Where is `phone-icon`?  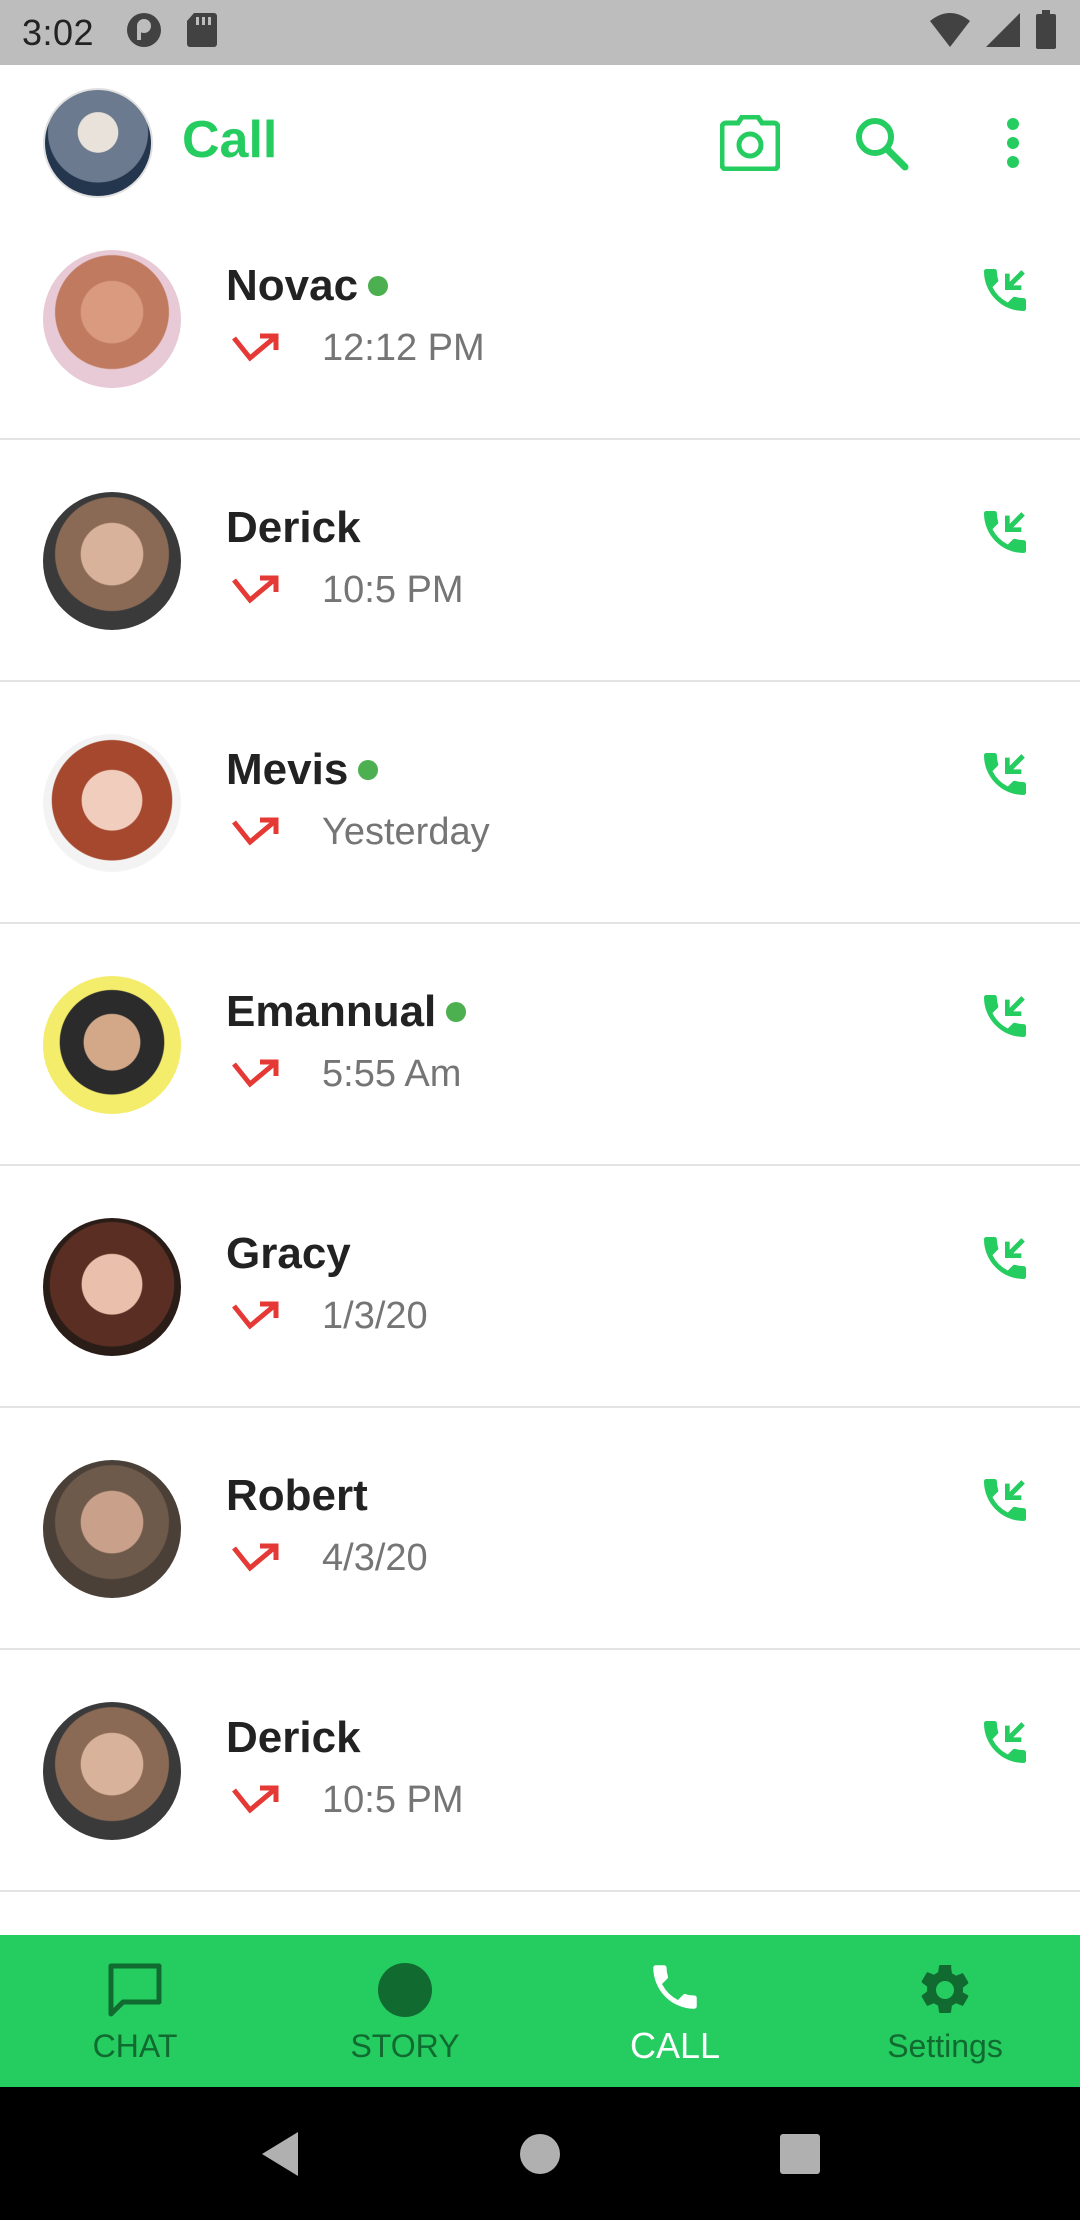
phone-icon is located at coordinates (675, 1987).